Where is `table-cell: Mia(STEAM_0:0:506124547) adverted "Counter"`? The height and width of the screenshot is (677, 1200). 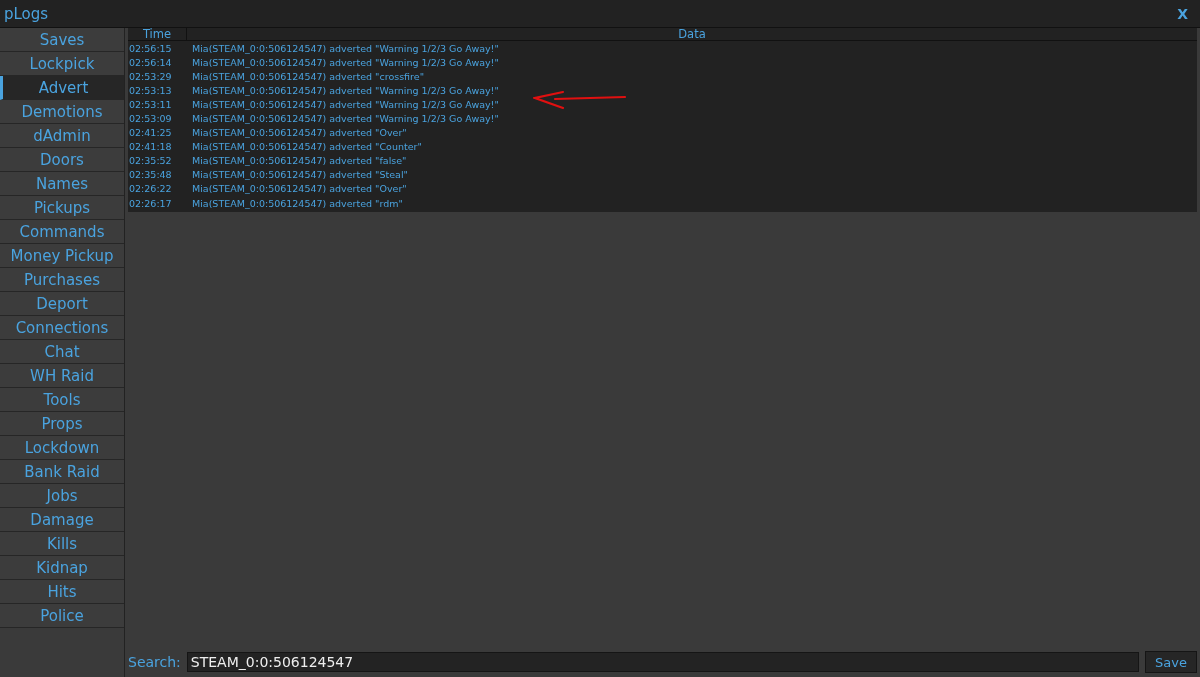
table-cell: Mia(STEAM_0:0:506124547) adverted "Counter" is located at coordinates (307, 147).